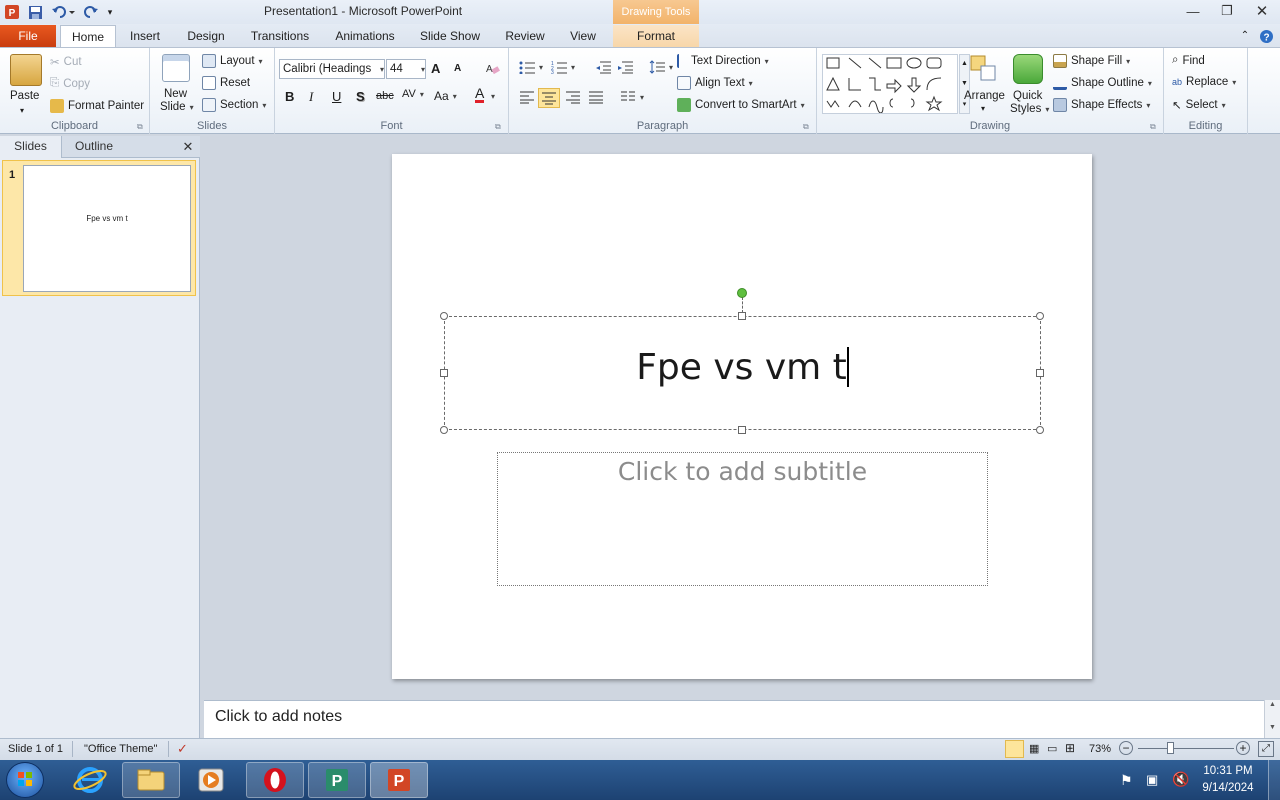 The width and height of the screenshot is (1280, 800). I want to click on quick-styles-line1: Quick, so click(1027, 96).